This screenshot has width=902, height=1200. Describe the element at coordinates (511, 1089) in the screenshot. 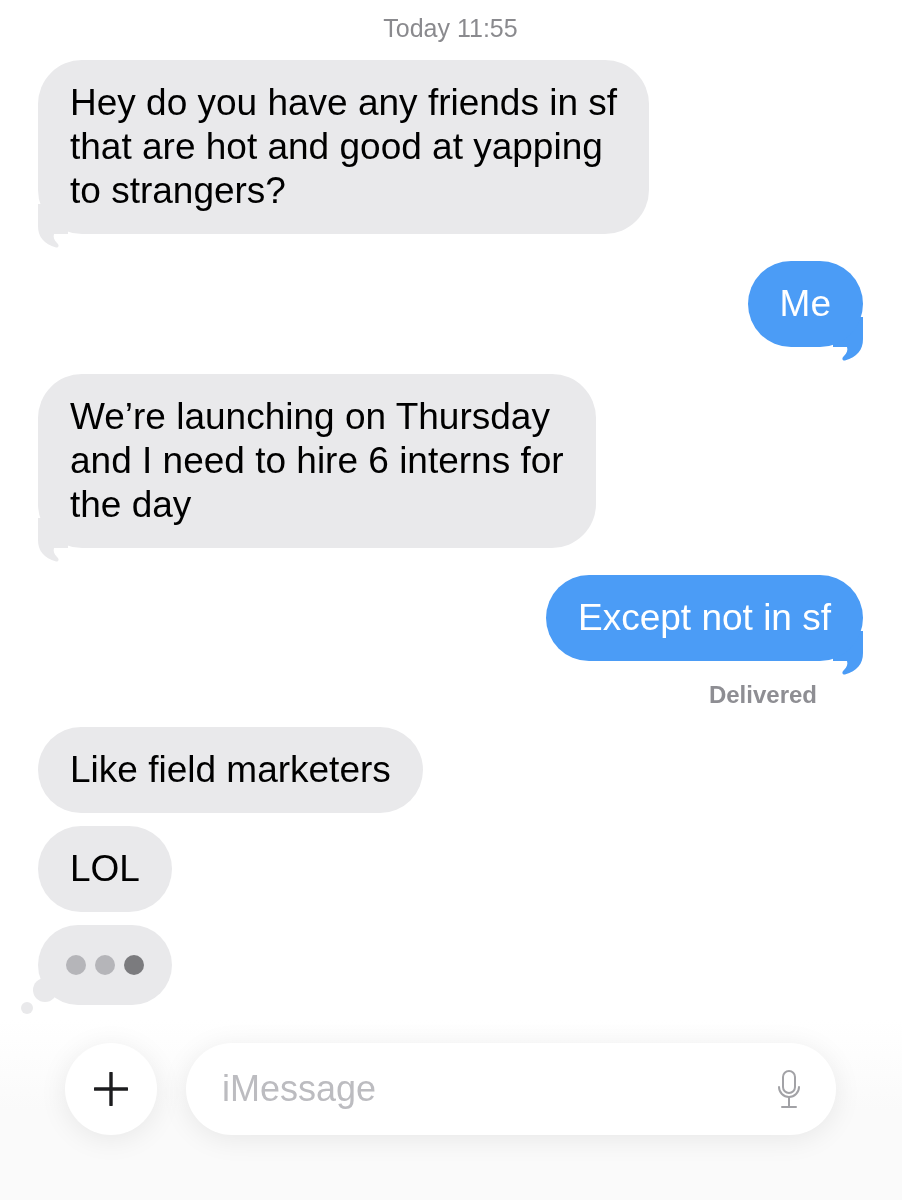

I see `message-input-field: iMessage` at that location.